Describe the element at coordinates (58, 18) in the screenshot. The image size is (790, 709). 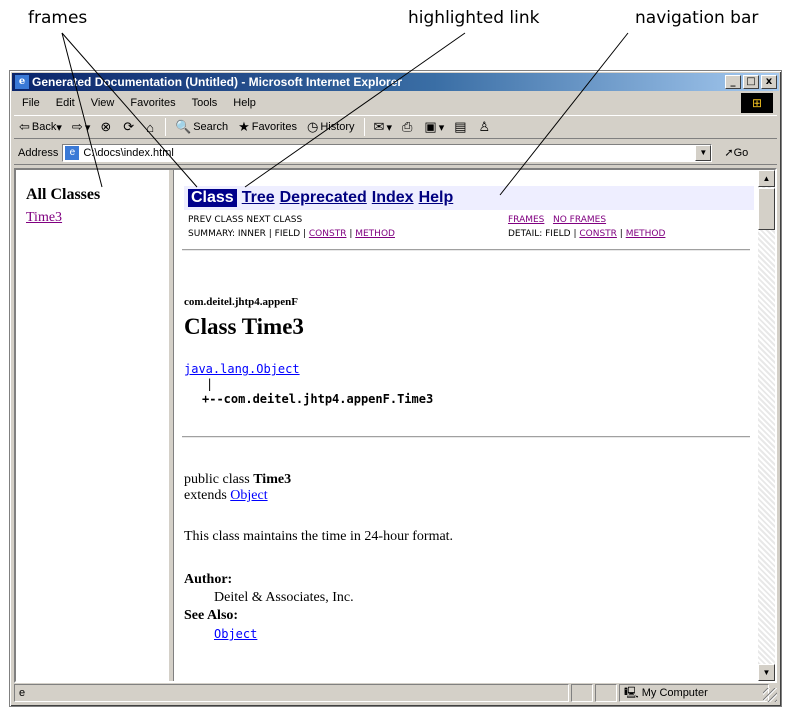
I see `callout-frames: frames` at that location.